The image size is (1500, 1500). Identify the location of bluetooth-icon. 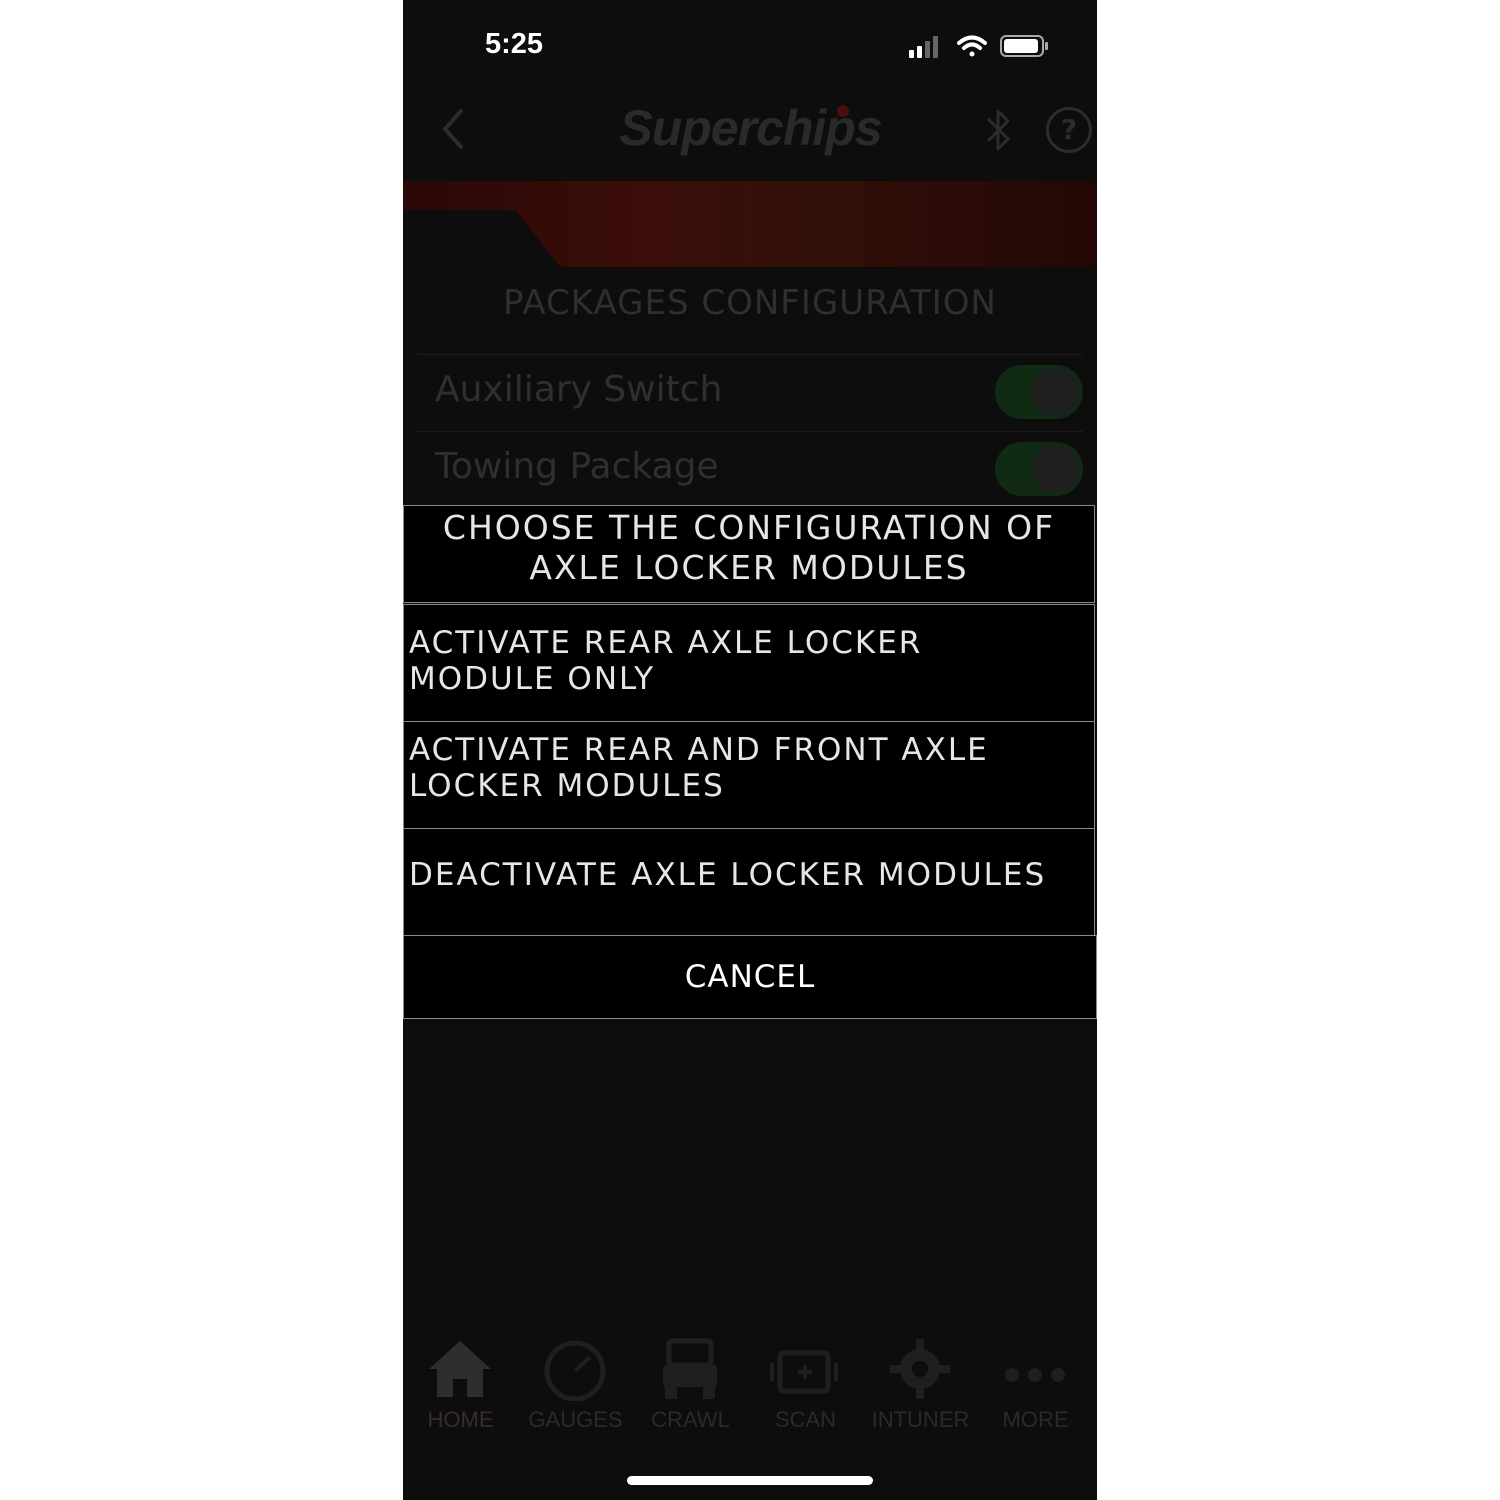
(998, 130).